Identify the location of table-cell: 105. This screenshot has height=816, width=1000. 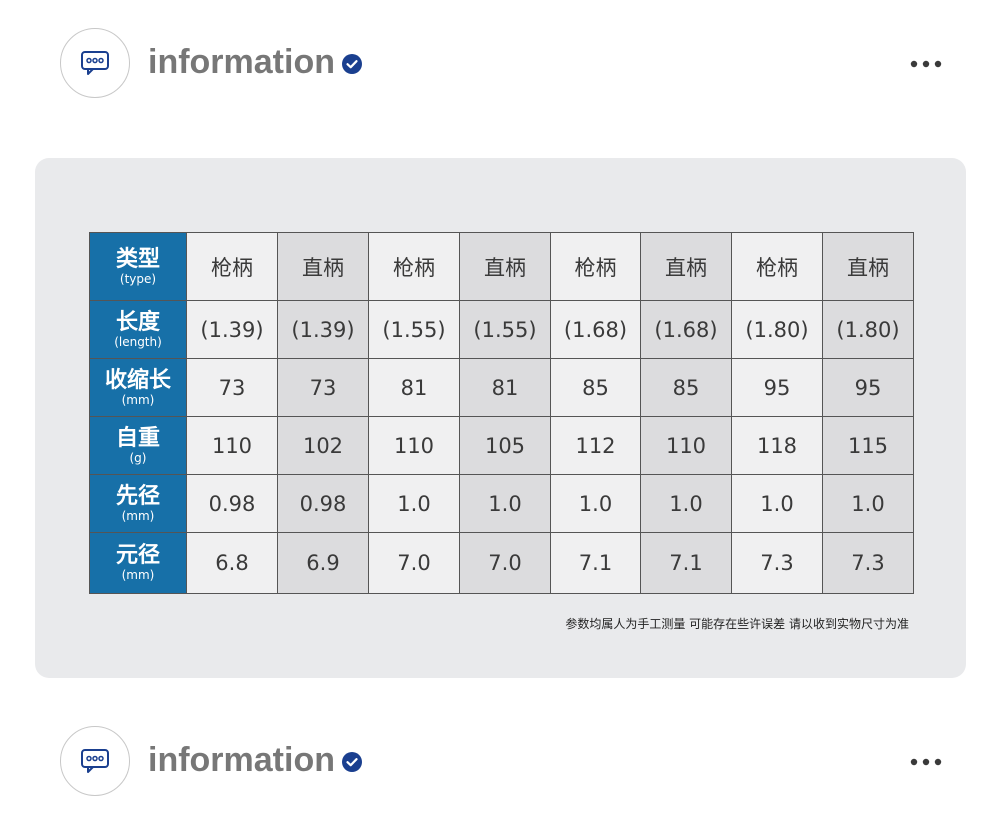
(505, 445).